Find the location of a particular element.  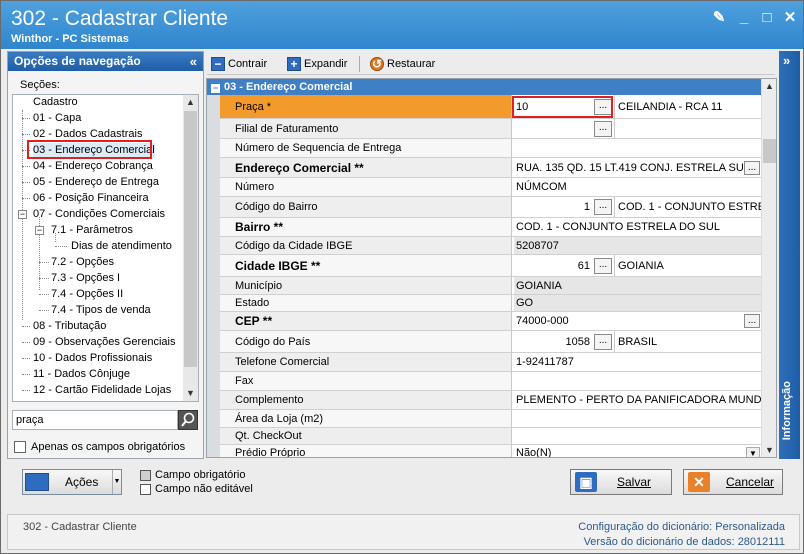

tree-item-posicao-financeira: 06 - Posição Financeira is located at coordinates (91, 198).